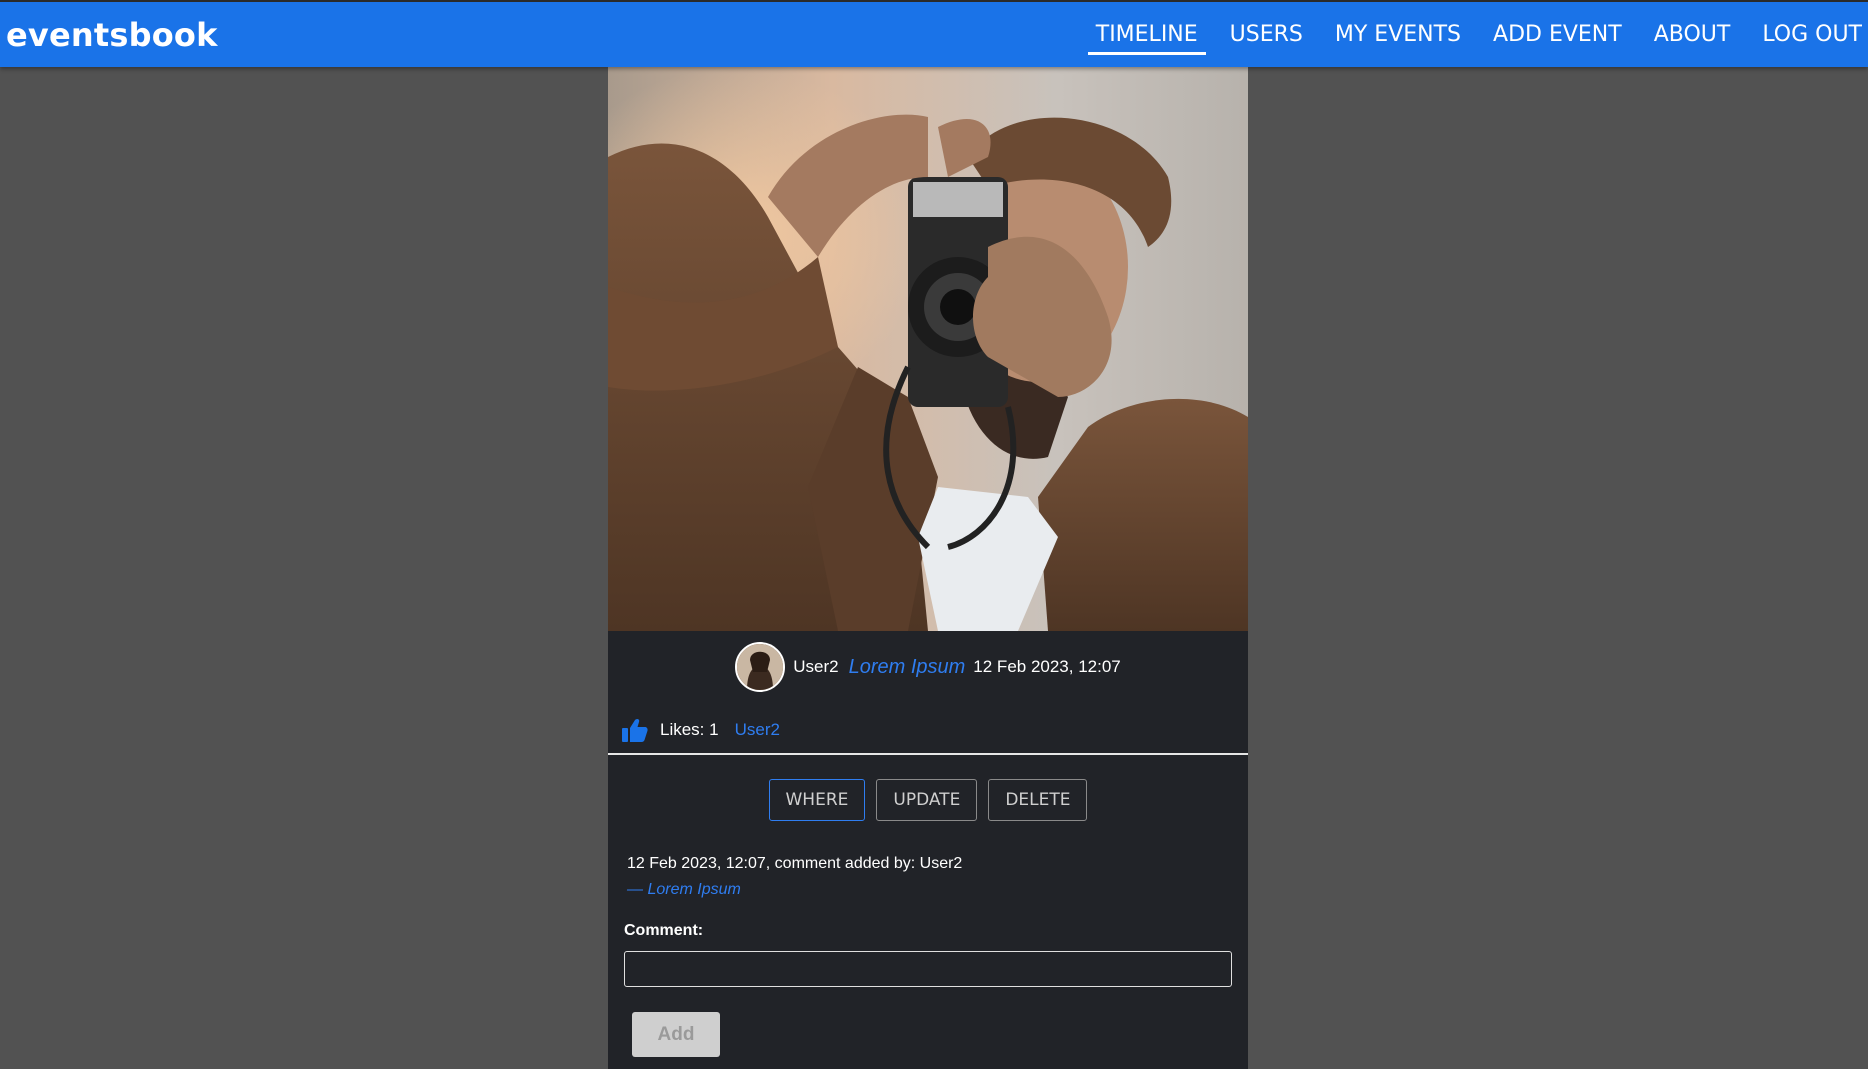 Image resolution: width=1868 pixels, height=1069 pixels. I want to click on brand-logo: eventsbook, so click(112, 35).